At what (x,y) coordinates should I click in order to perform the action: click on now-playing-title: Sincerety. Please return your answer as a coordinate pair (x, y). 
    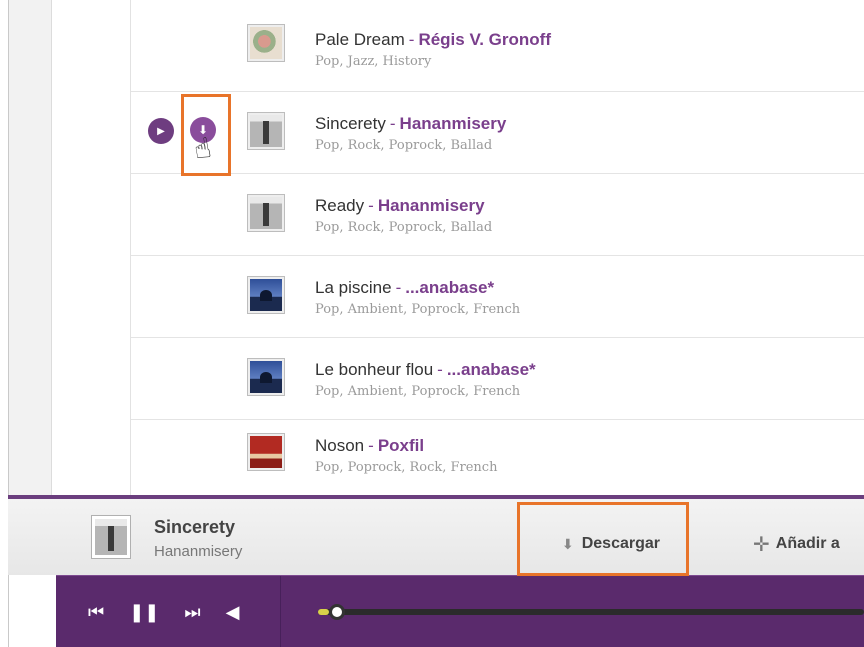
    Looking at the image, I should click on (194, 527).